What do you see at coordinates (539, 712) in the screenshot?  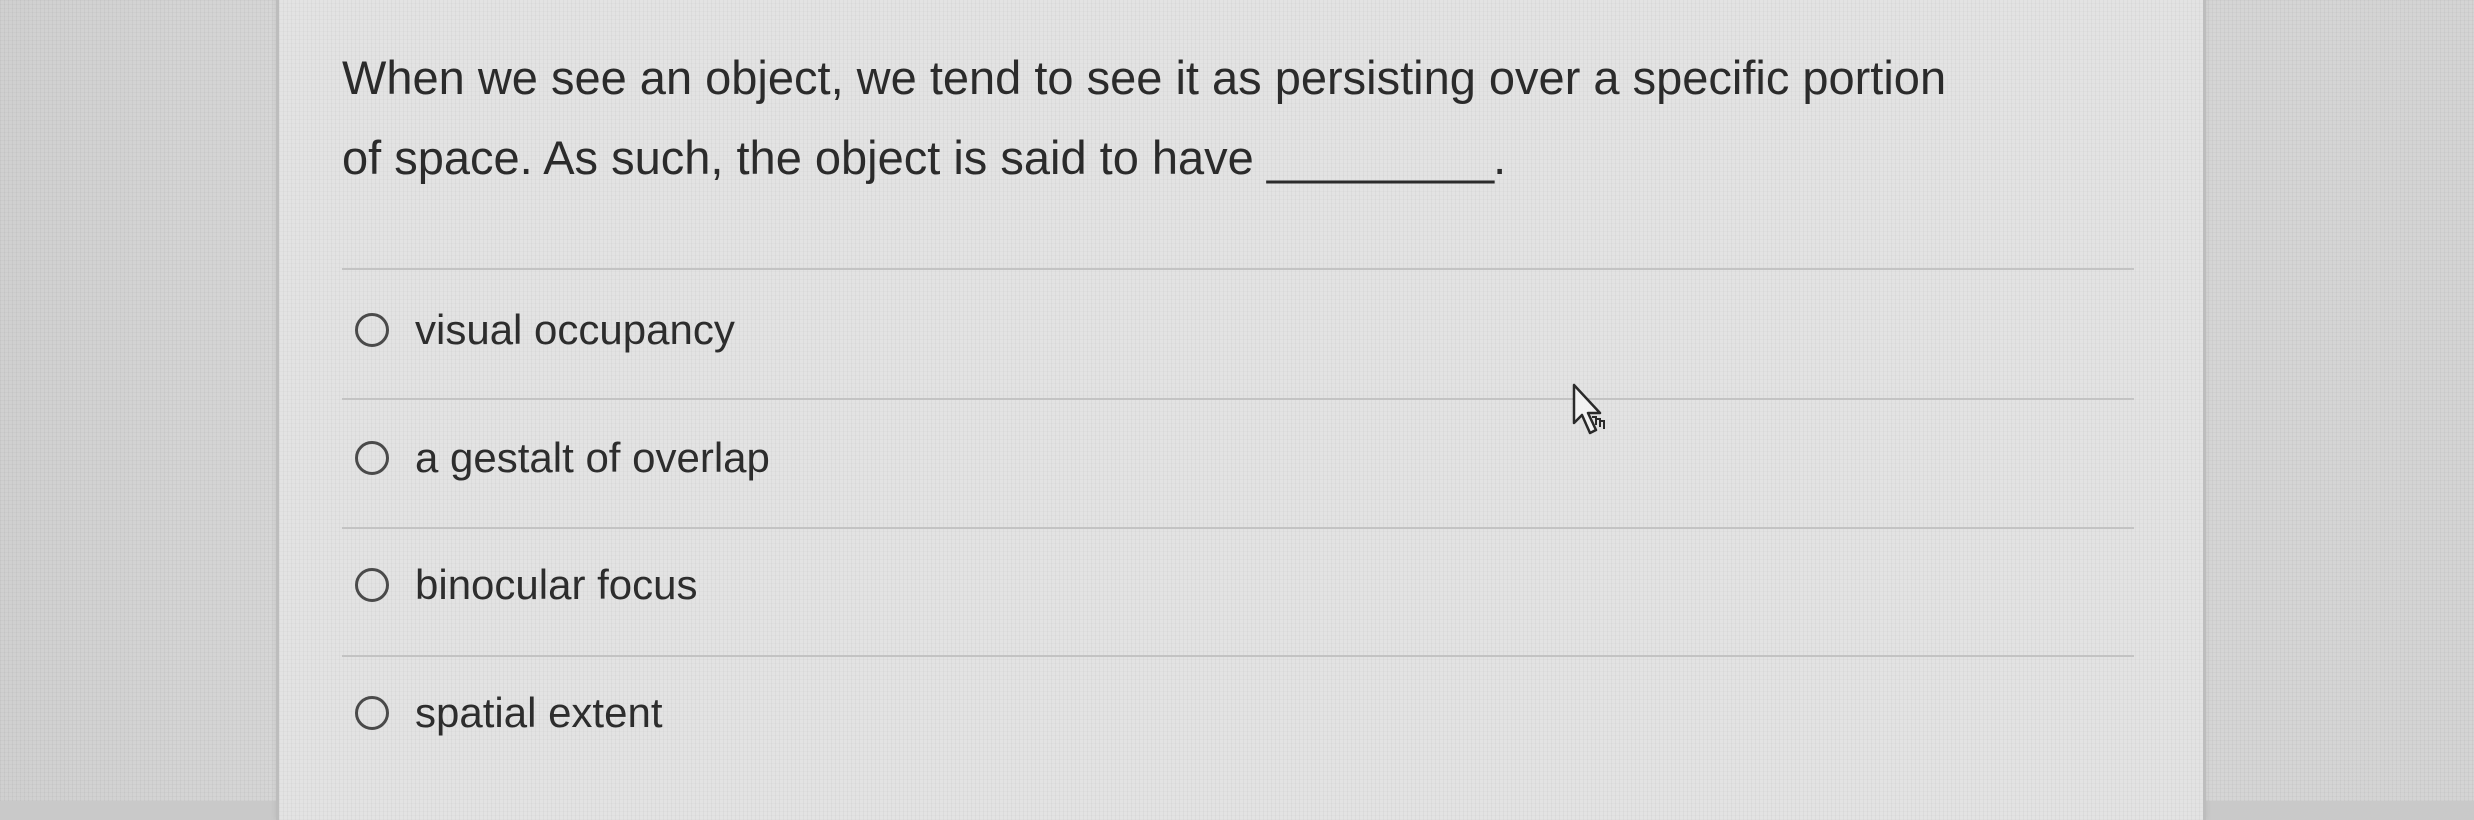 I see `option-label: spatial extent` at bounding box center [539, 712].